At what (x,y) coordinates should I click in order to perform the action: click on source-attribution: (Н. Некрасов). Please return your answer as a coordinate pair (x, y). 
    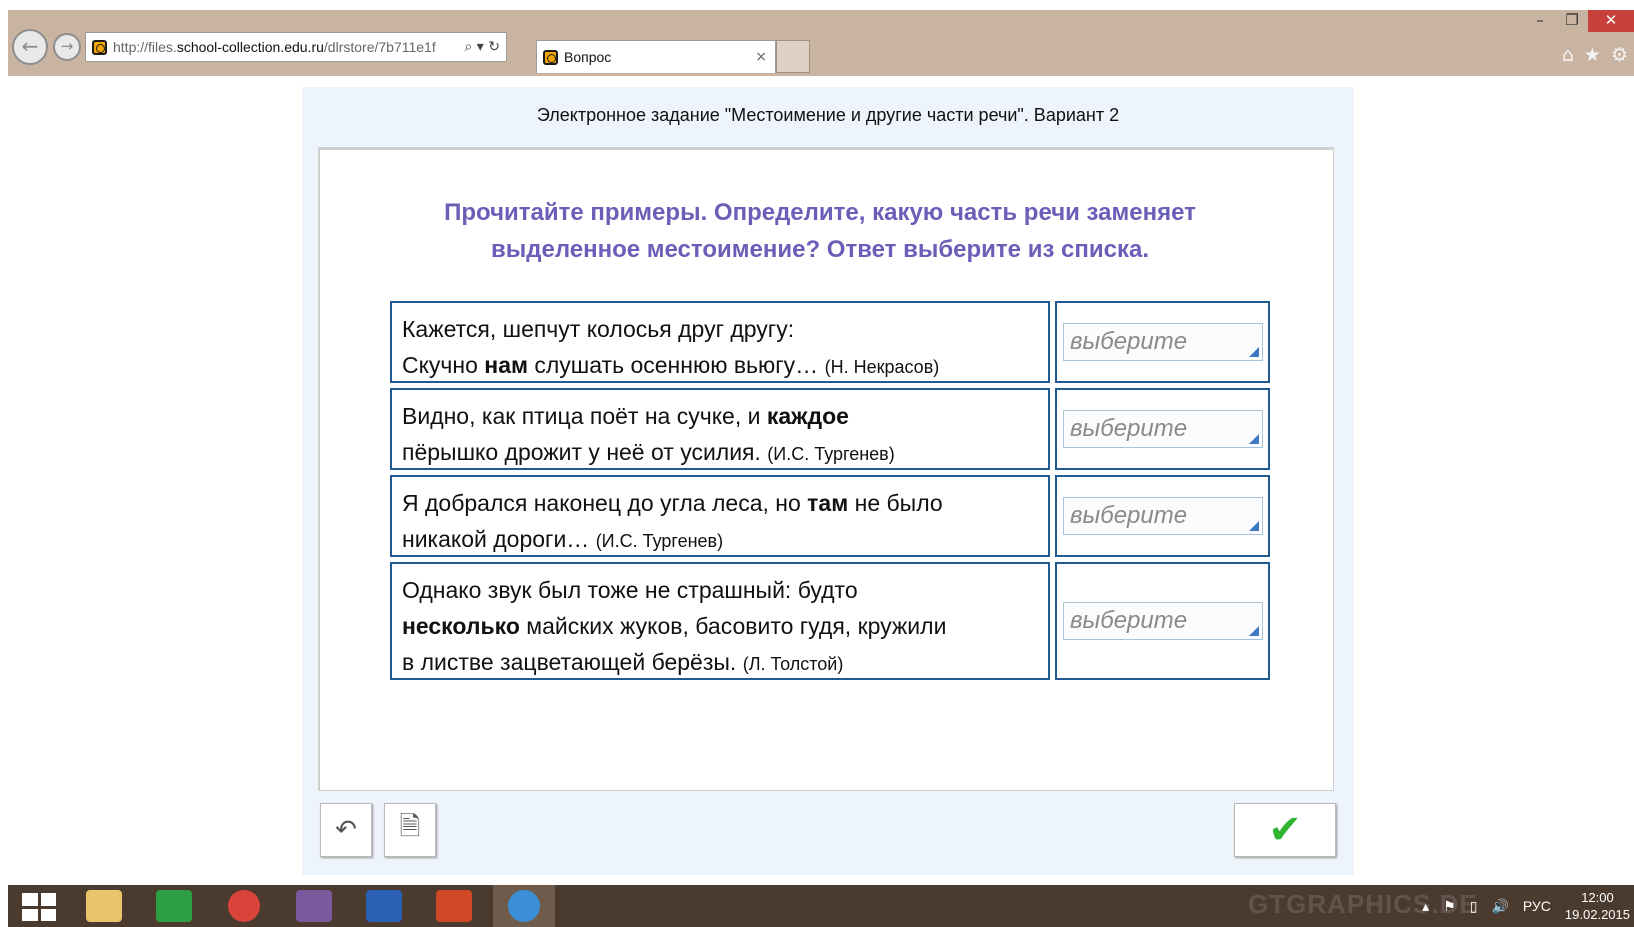
    Looking at the image, I should click on (882, 367).